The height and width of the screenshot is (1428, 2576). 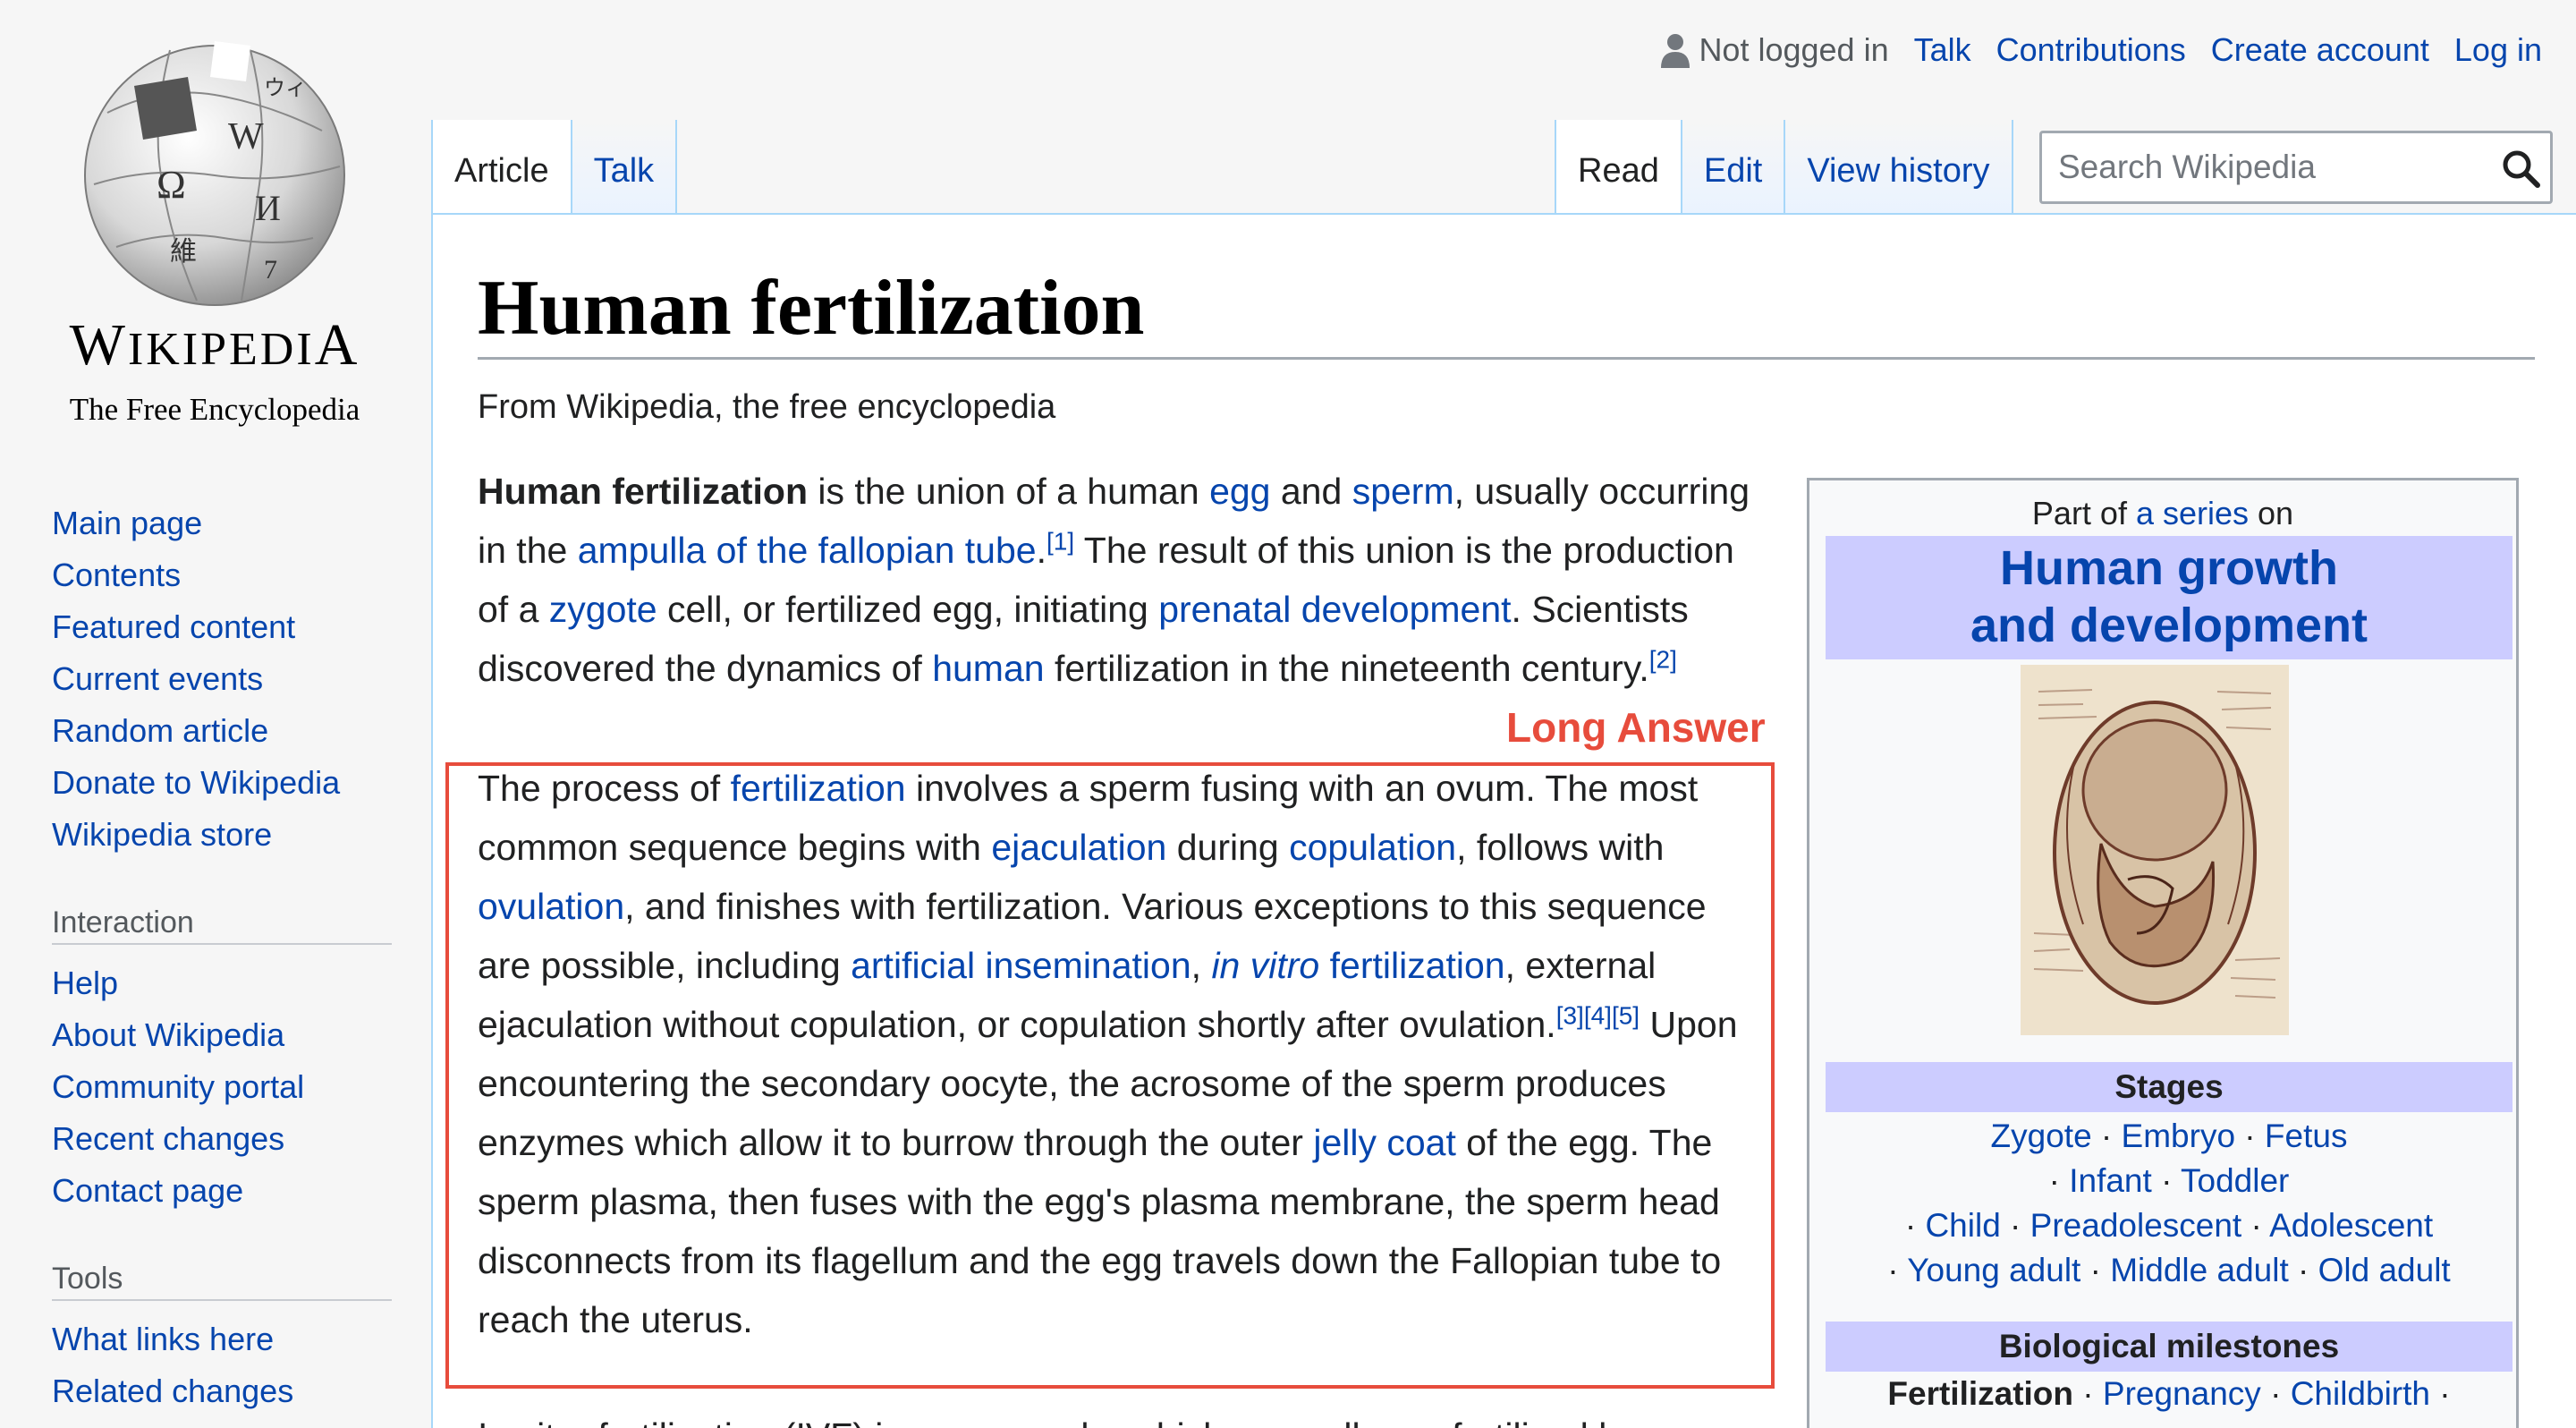 What do you see at coordinates (285, 87) in the screenshot?
I see `svg-text: ウィ` at bounding box center [285, 87].